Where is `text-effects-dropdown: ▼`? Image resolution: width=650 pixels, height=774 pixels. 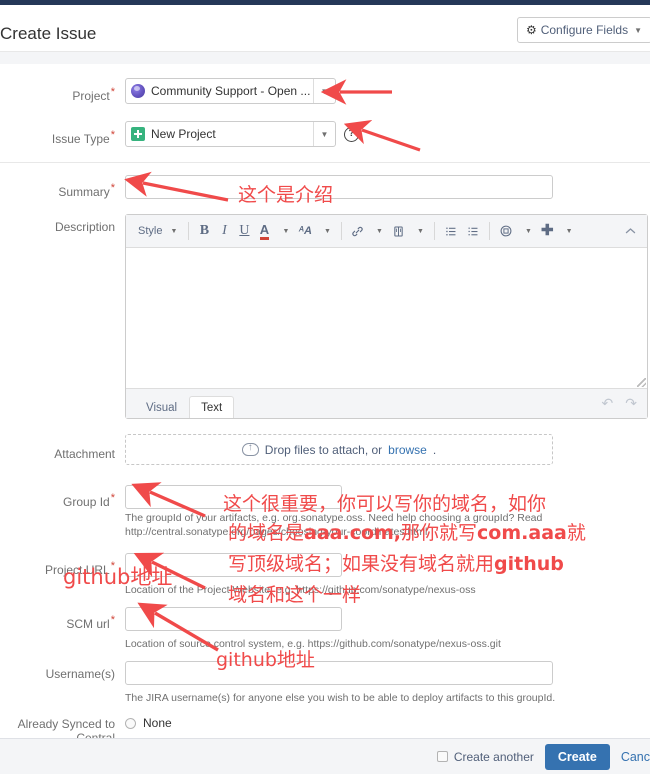 text-effects-dropdown: ▼ is located at coordinates (326, 231).